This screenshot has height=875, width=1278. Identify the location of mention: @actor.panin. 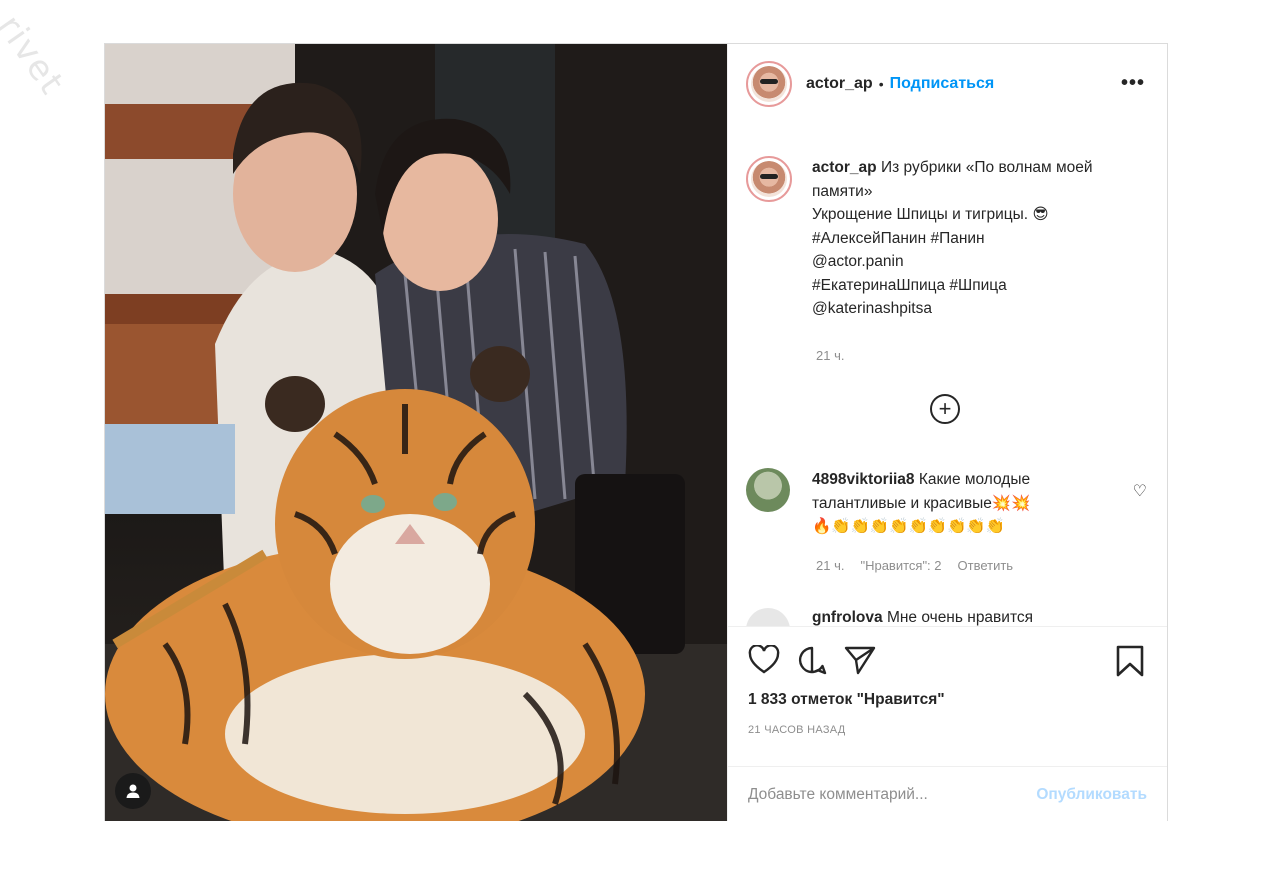
(858, 261).